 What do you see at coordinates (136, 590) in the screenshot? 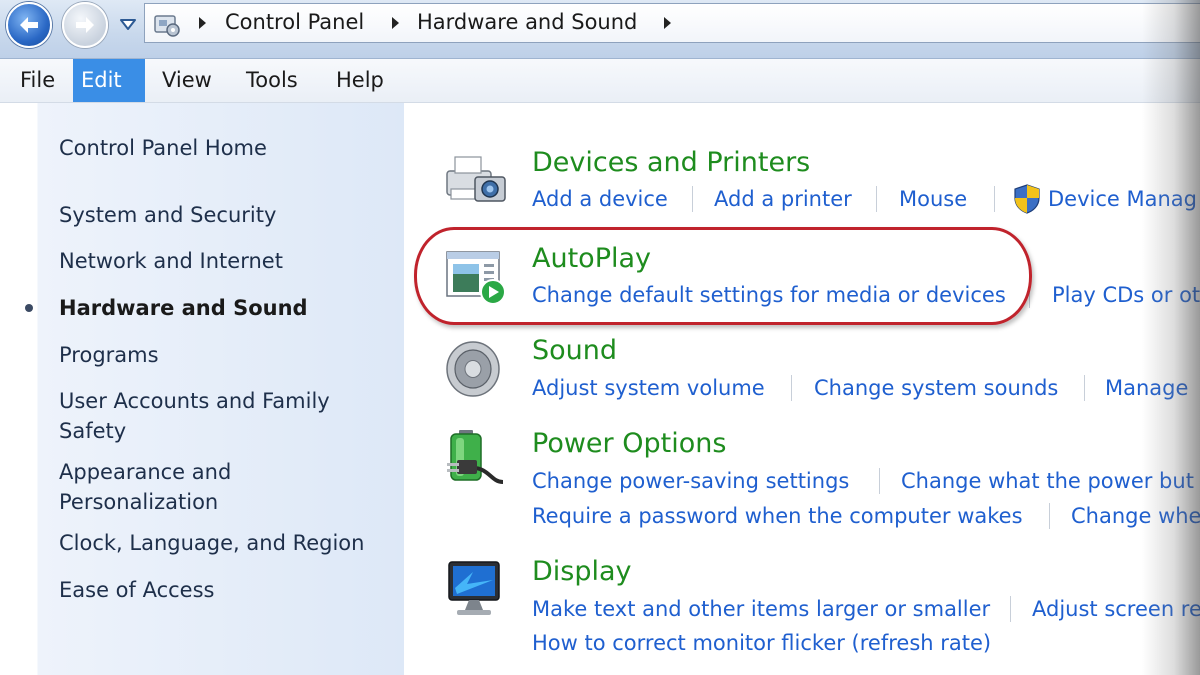
I see `sidebar-item-ease-of-access: Ease of Access` at bounding box center [136, 590].